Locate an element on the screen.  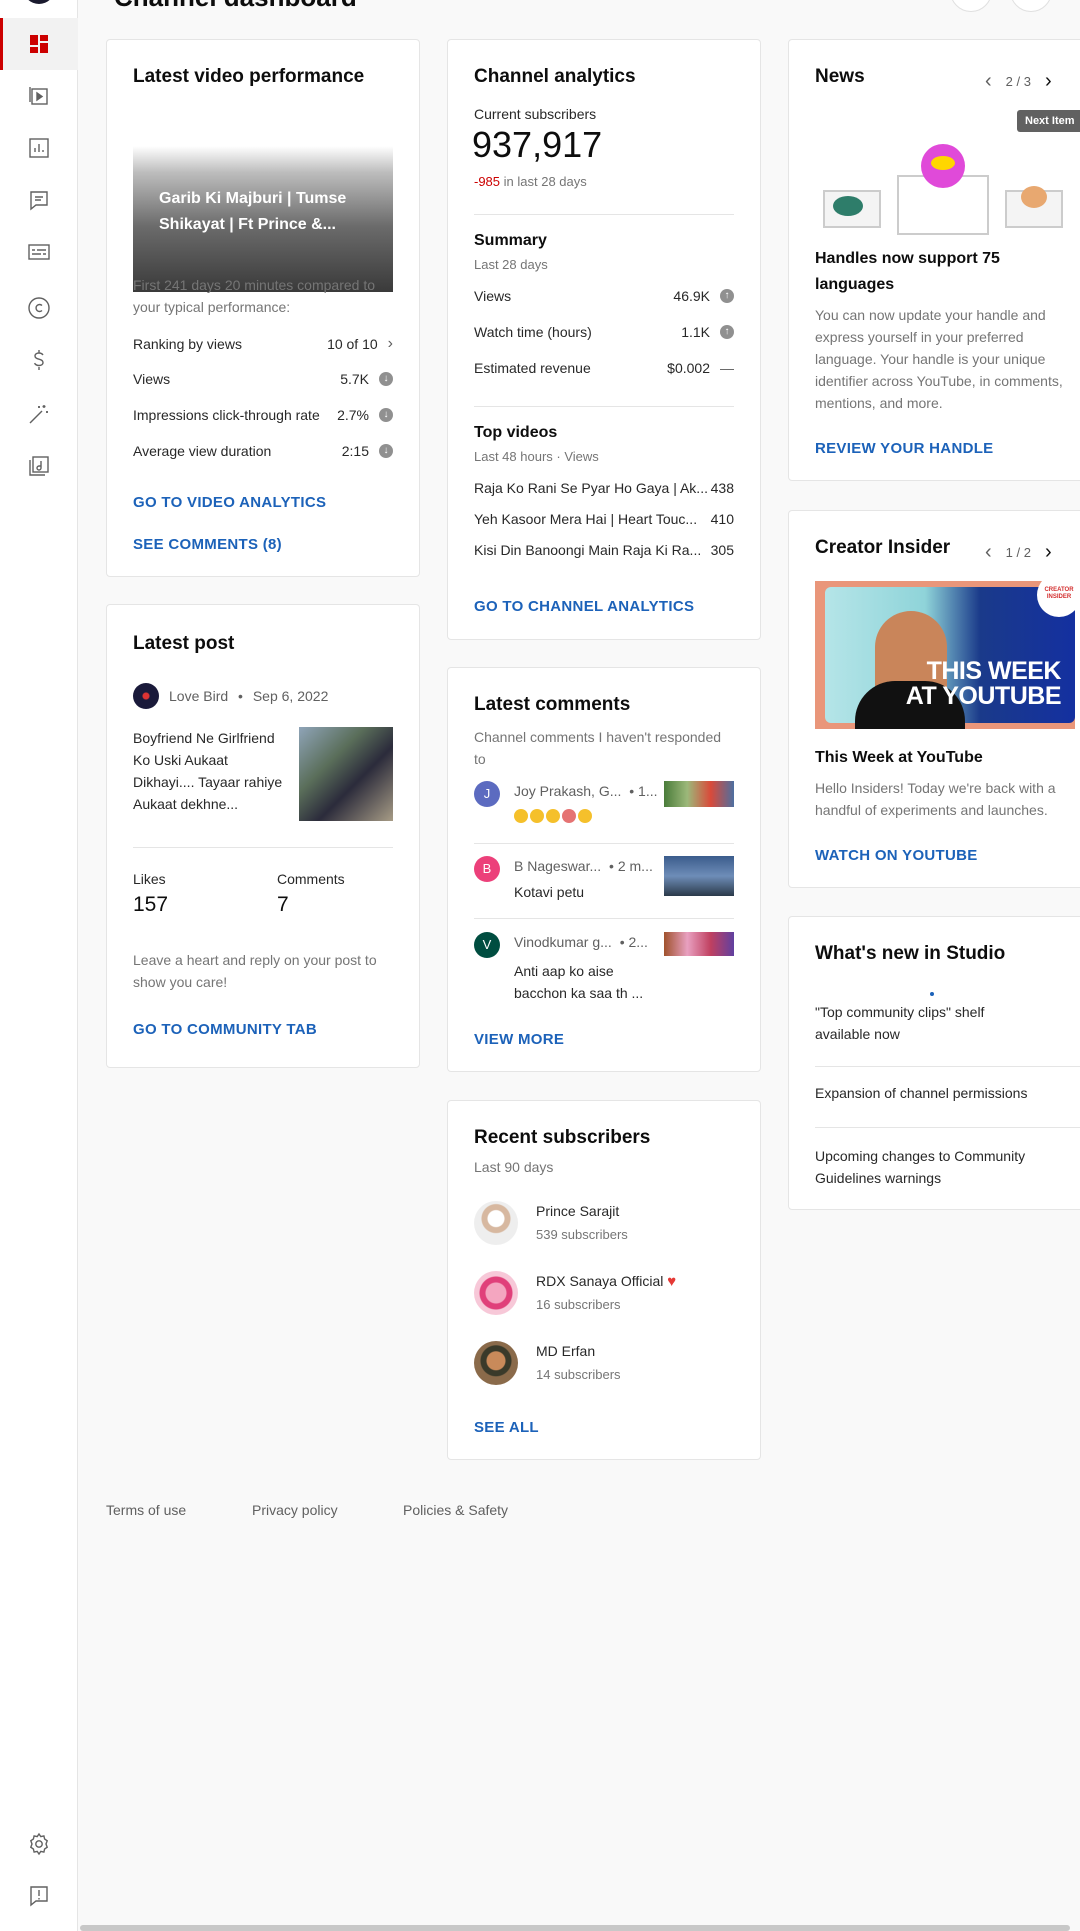
go-to-channel-analytics-link: GO TO CHANNEL ANALYTICS is located at coordinates (584, 606).